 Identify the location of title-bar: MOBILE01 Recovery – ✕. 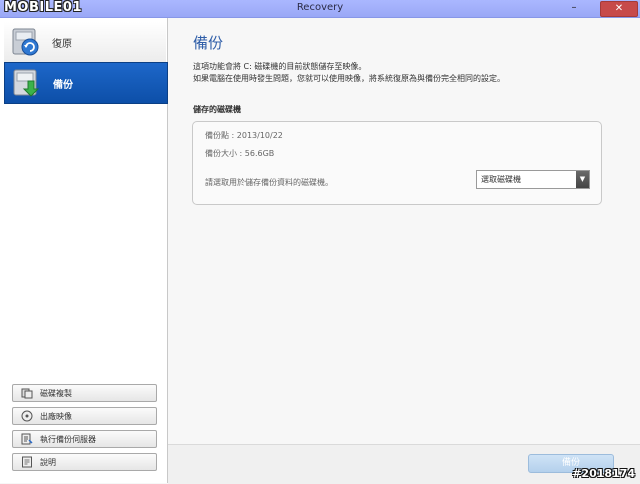
(320, 9).